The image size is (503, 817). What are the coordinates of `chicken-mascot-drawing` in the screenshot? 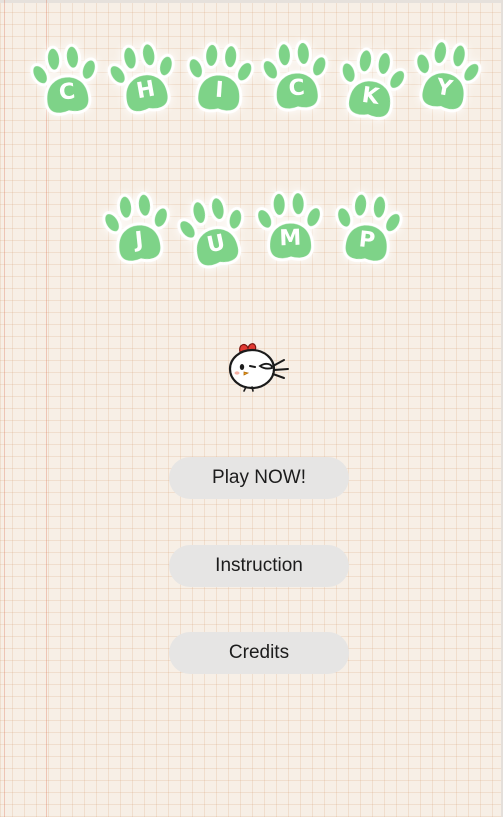 It's located at (258, 367).